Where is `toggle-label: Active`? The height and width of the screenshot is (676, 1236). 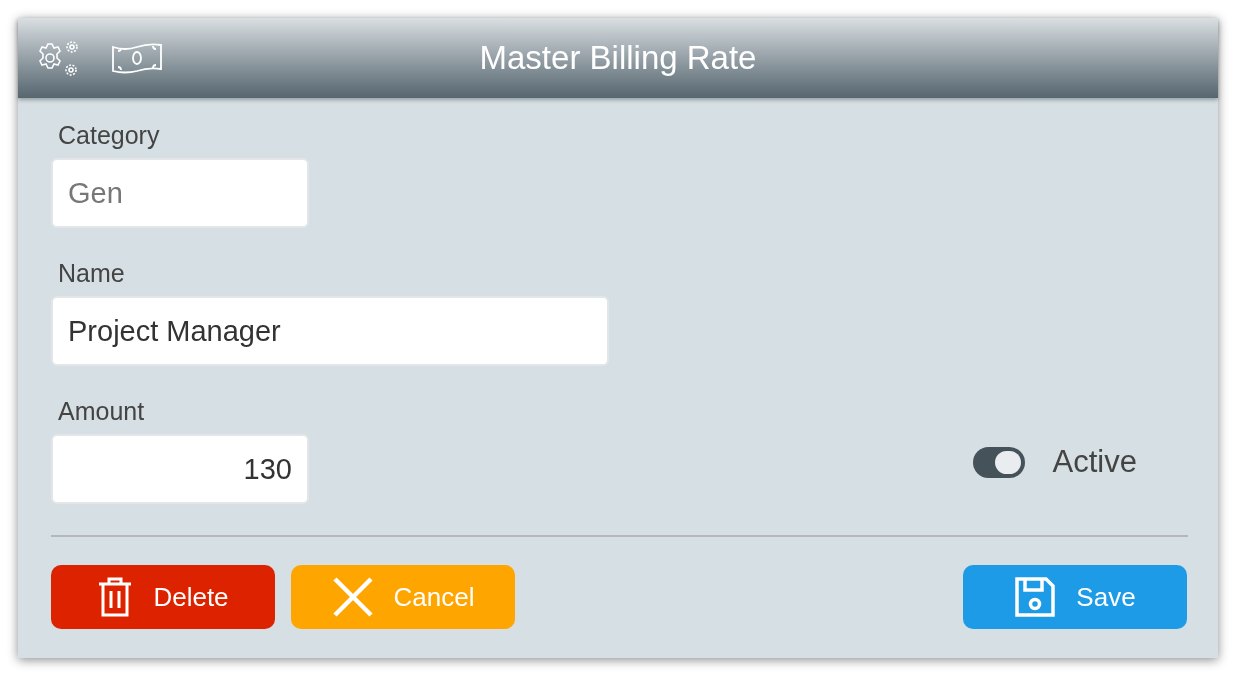 toggle-label: Active is located at coordinates (1094, 461).